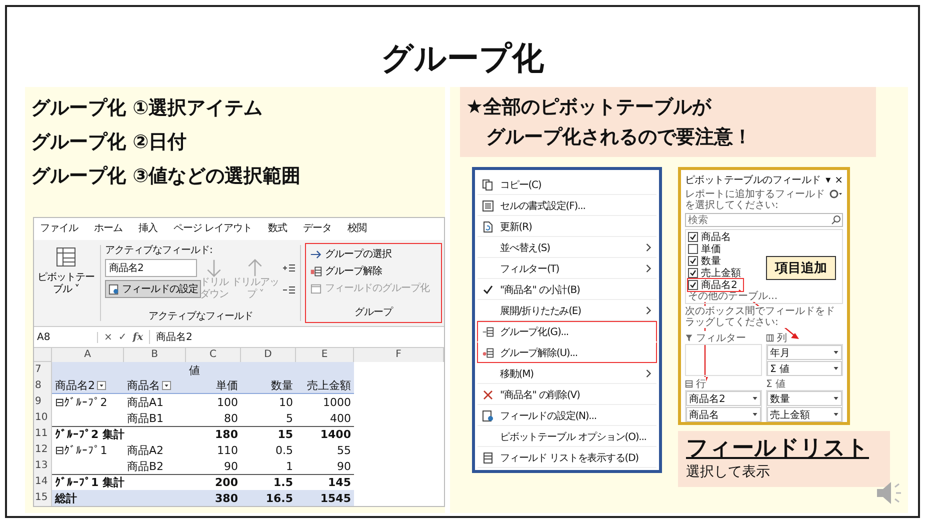 This screenshot has height=523, width=925. I want to click on row-header: 15, so click(43, 498).